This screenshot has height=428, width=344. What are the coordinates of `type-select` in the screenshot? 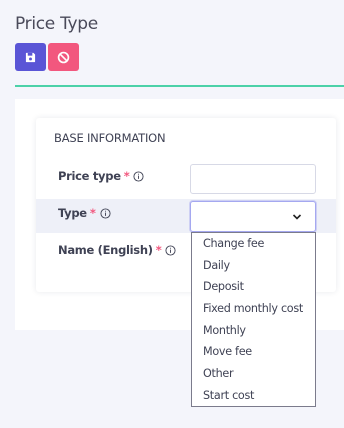 It's located at (253, 216).